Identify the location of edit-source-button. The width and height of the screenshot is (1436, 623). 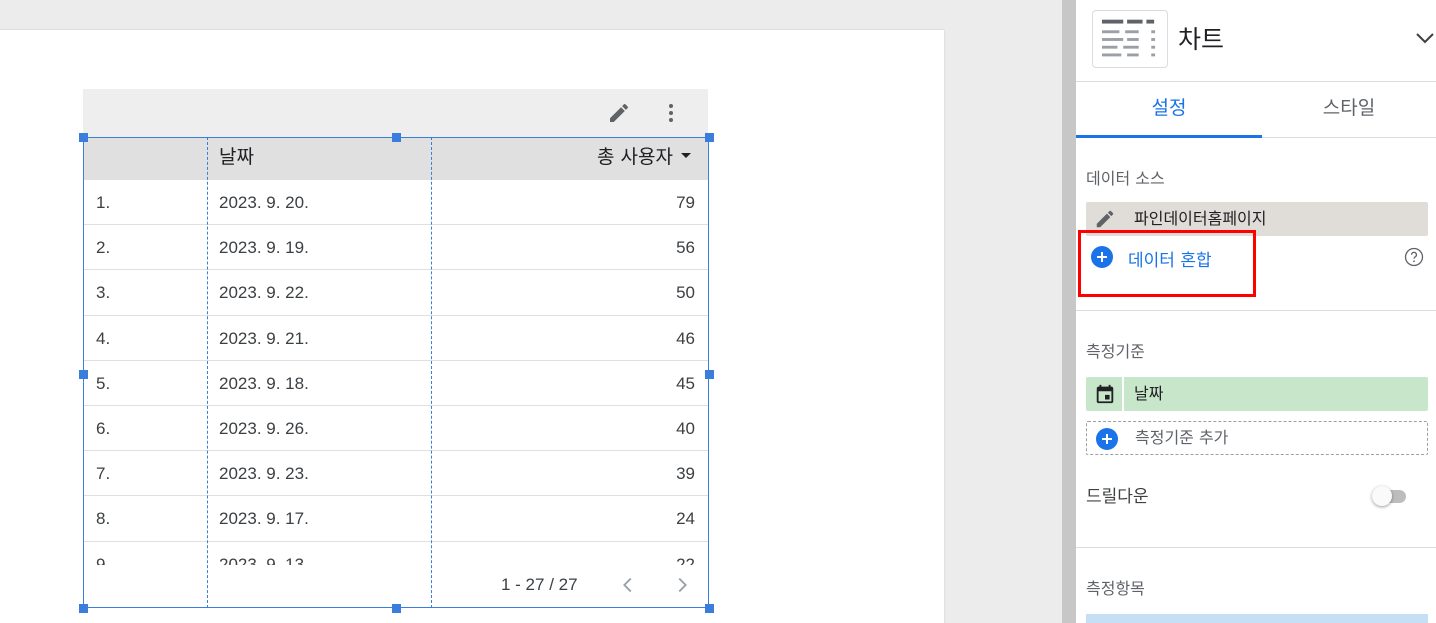
(1105, 219).